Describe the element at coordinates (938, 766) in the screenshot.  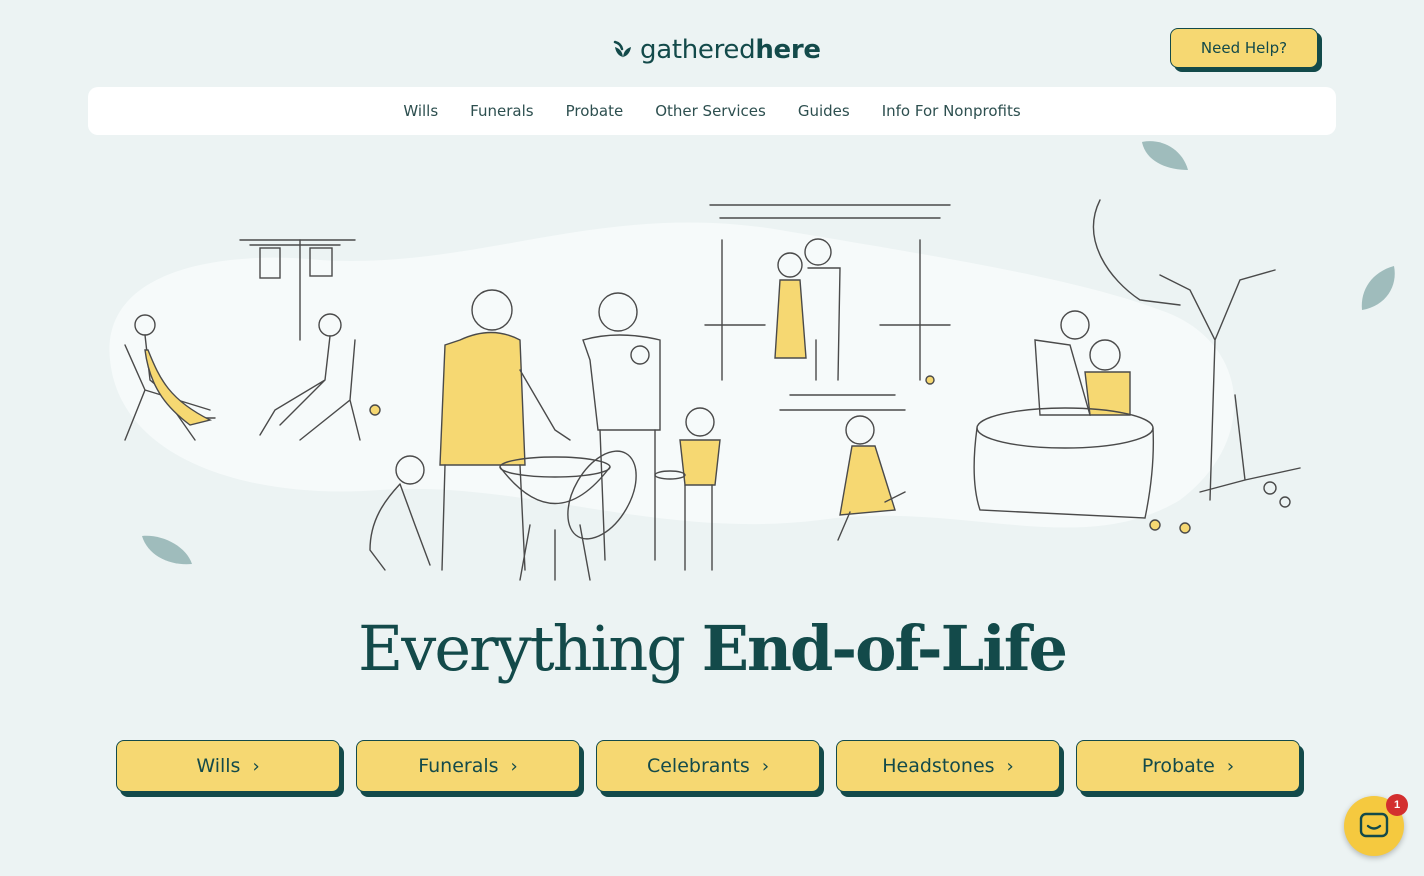
I see `cta-label: Headstones` at that location.